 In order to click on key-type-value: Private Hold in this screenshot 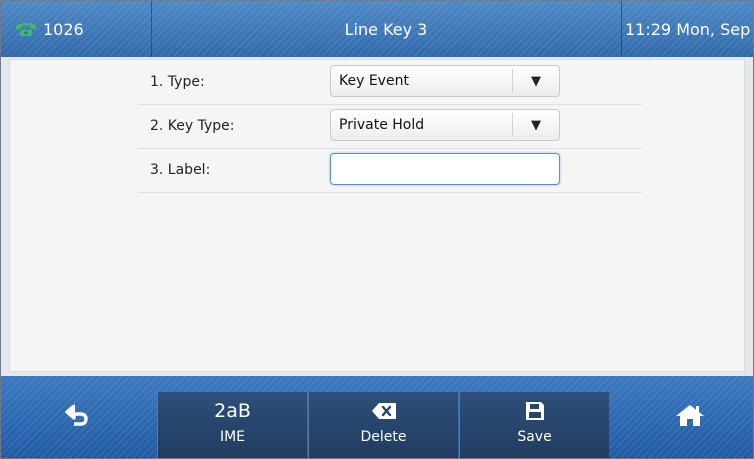, I will do `click(382, 125)`.